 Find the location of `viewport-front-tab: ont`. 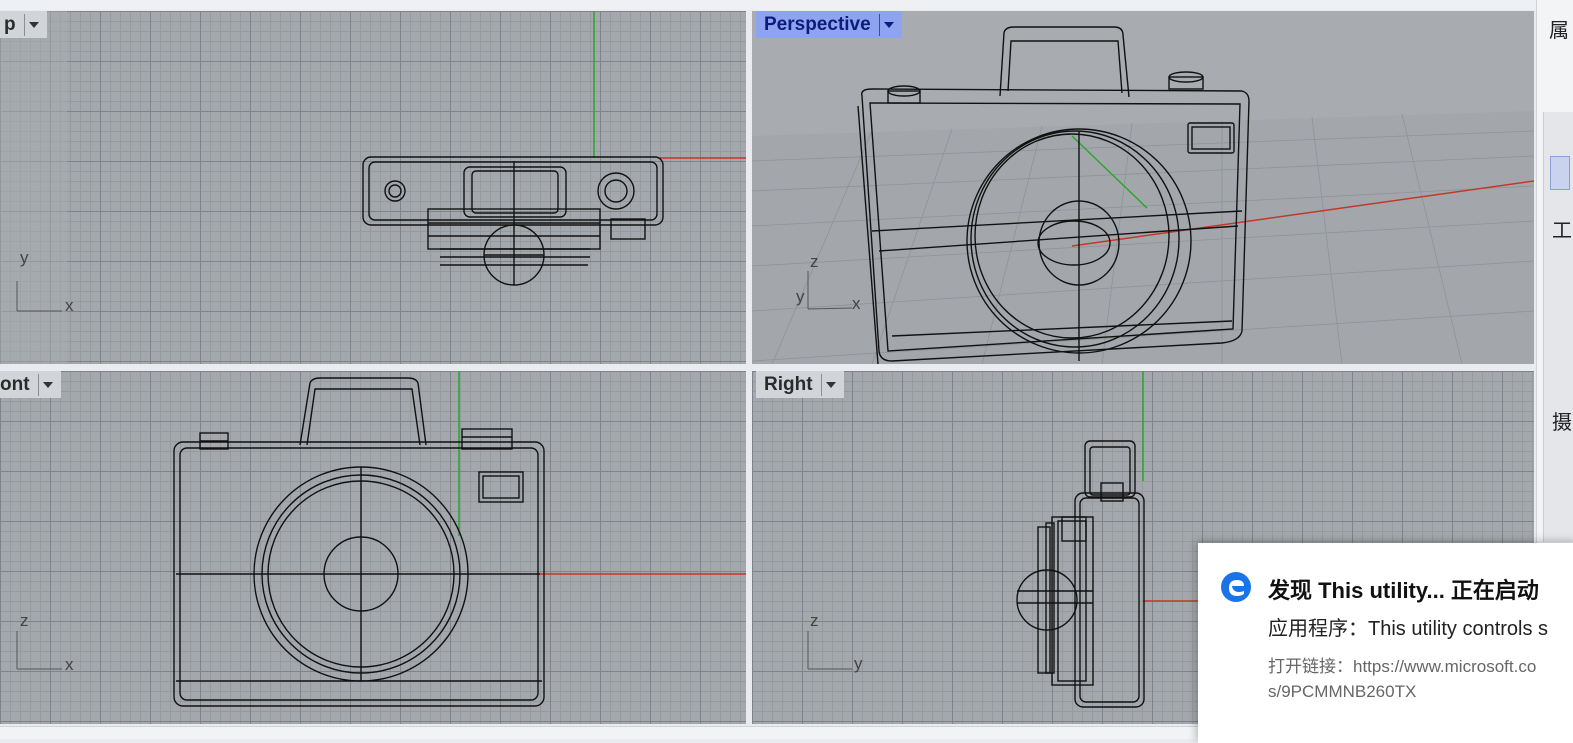

viewport-front-tab: ont is located at coordinates (30, 384).